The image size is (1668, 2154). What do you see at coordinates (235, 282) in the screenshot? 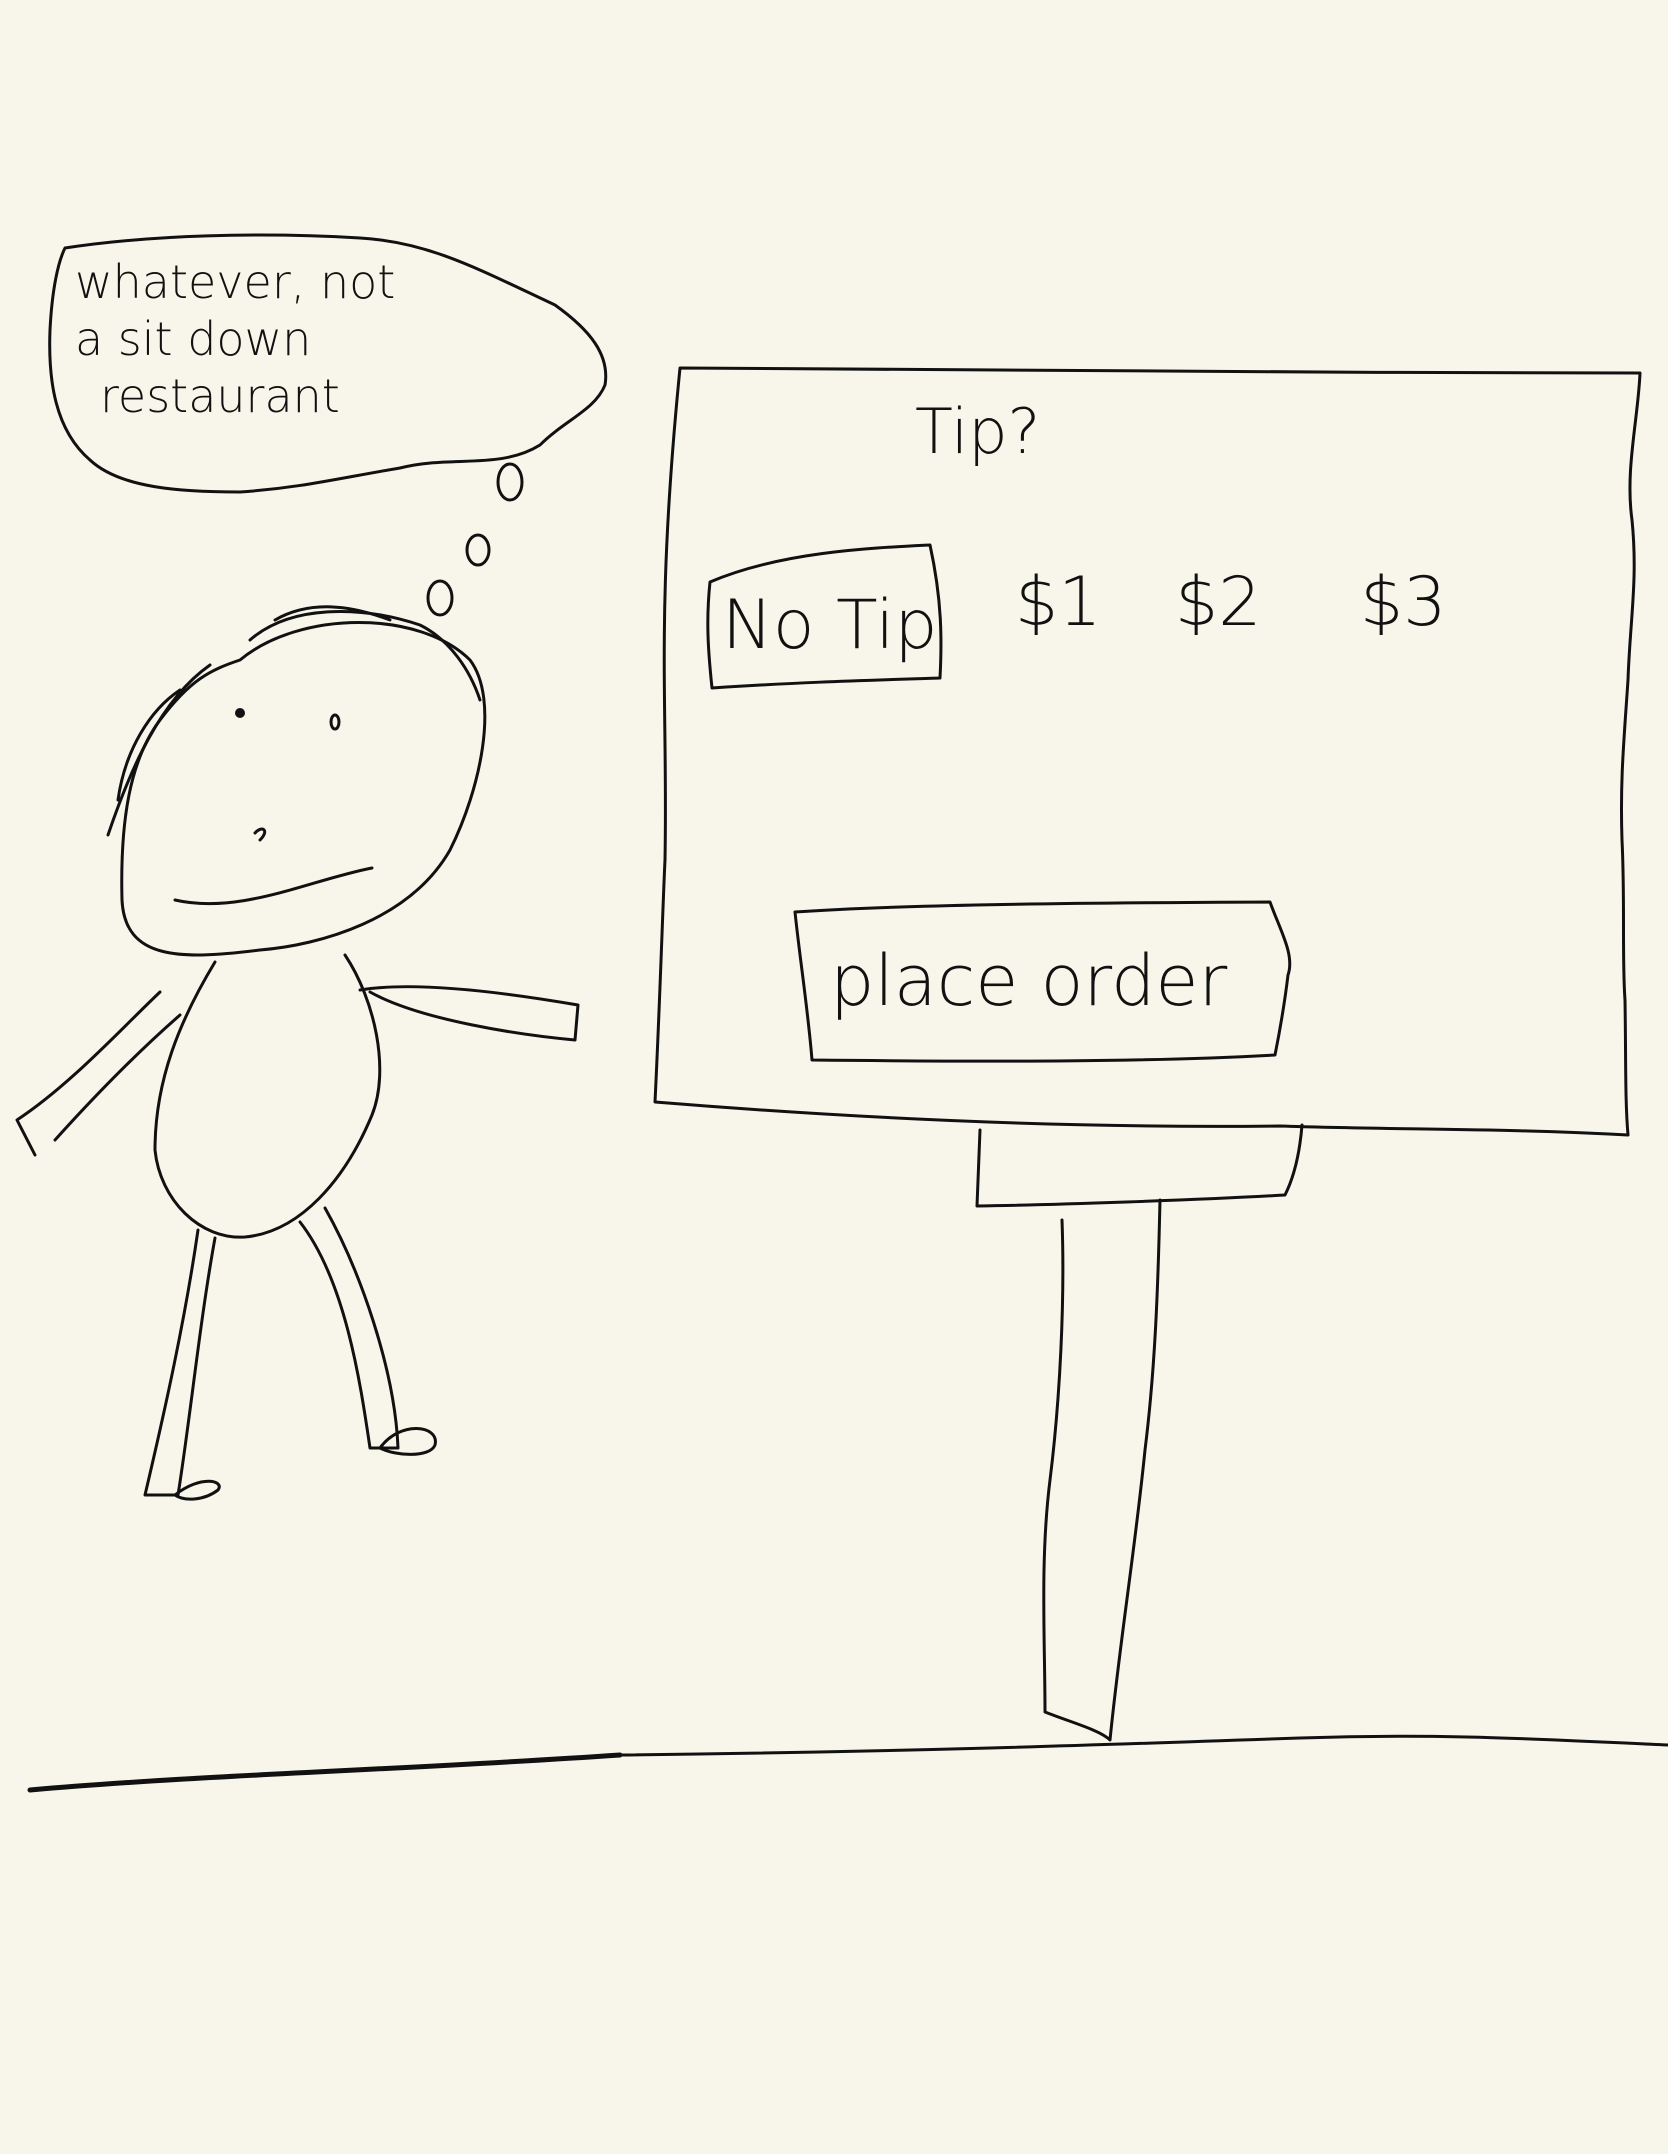
I see `thought-line-1: whatever, not` at bounding box center [235, 282].